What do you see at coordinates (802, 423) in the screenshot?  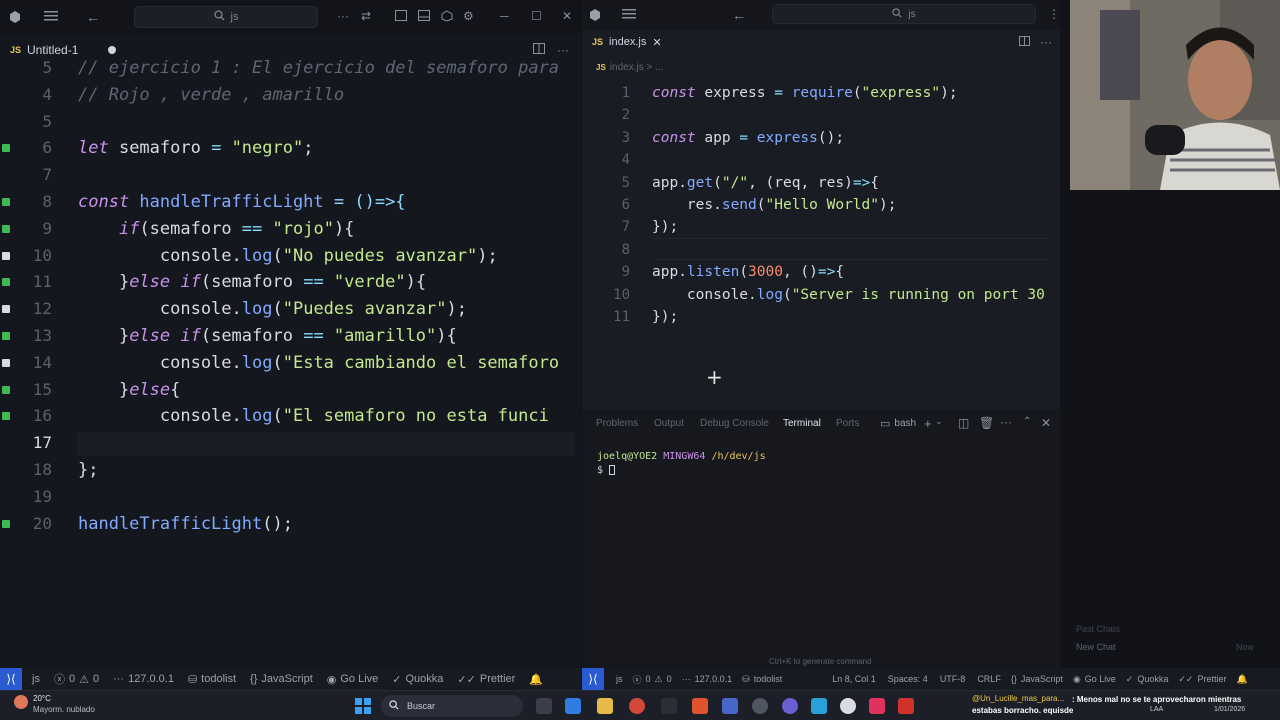 I see `tab-terminal: Terminal` at bounding box center [802, 423].